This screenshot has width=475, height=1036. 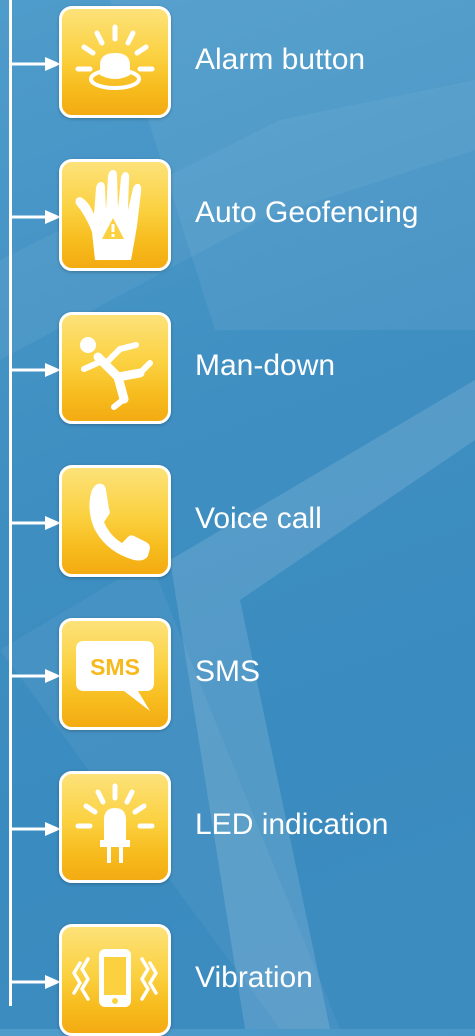 What do you see at coordinates (280, 59) in the screenshot?
I see `feature-label: Alarm button` at bounding box center [280, 59].